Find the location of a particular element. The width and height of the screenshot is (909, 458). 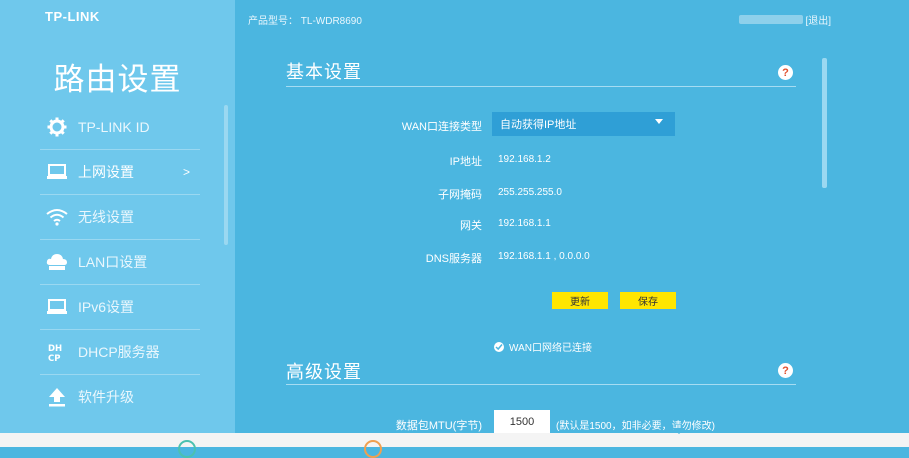

model-value: TL-WDR8690 is located at coordinates (331, 21).